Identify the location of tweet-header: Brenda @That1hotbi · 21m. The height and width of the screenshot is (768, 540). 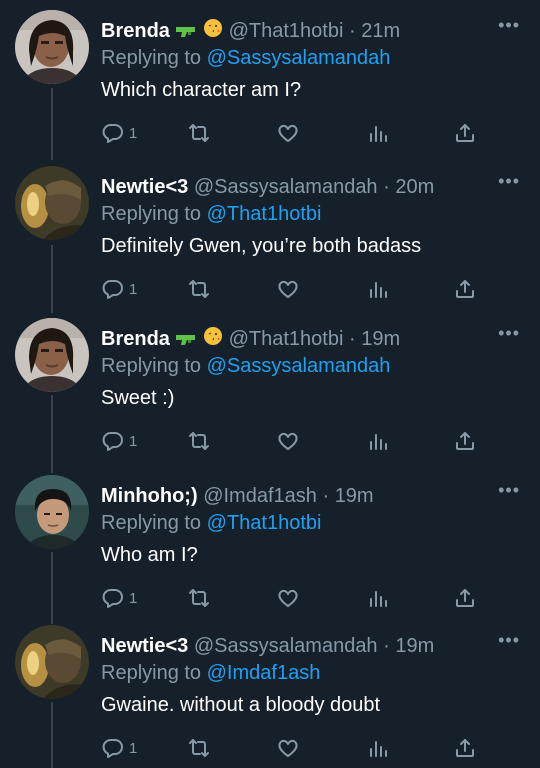
(300, 31).